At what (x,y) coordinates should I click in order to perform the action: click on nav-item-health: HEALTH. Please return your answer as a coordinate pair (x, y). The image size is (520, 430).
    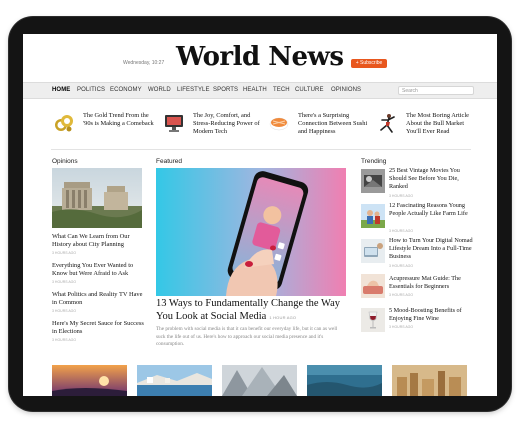
    Looking at the image, I should click on (255, 90).